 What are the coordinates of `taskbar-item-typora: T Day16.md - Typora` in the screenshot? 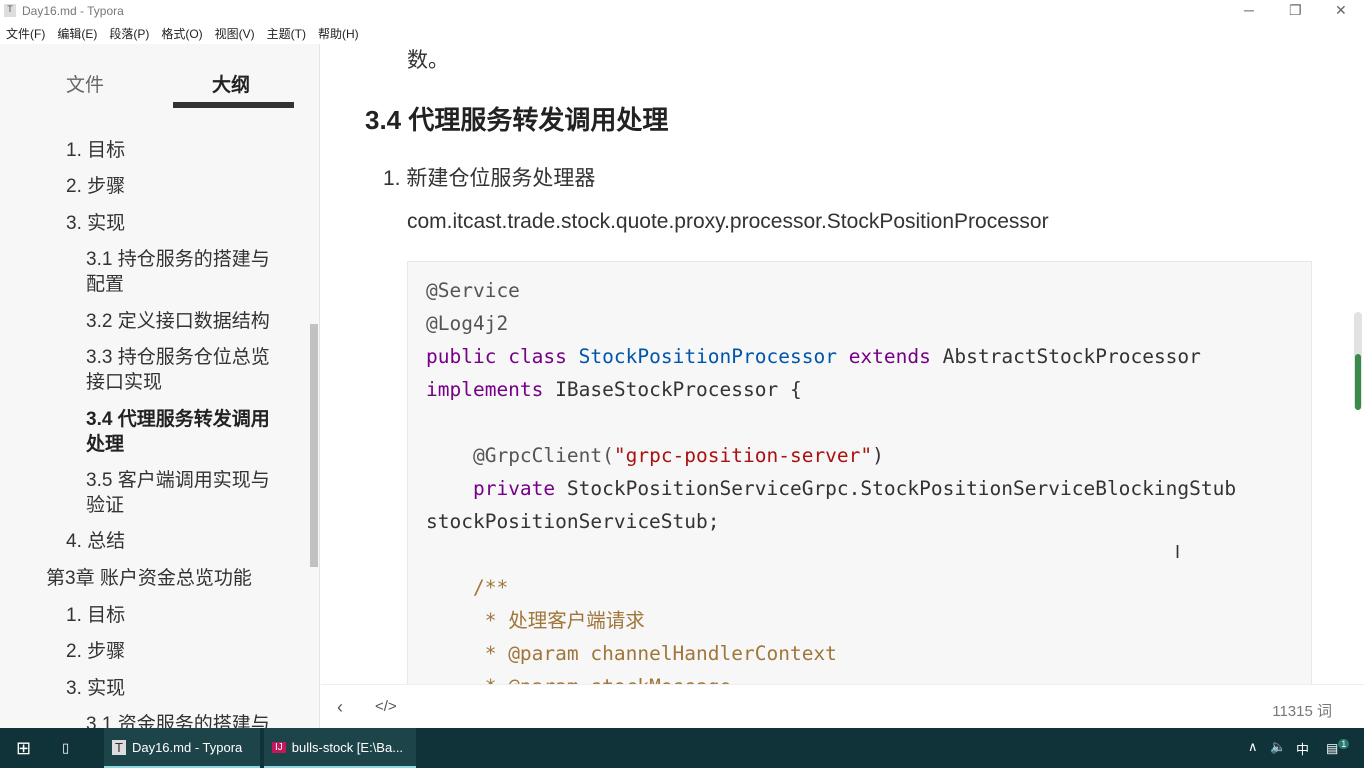 It's located at (182, 748).